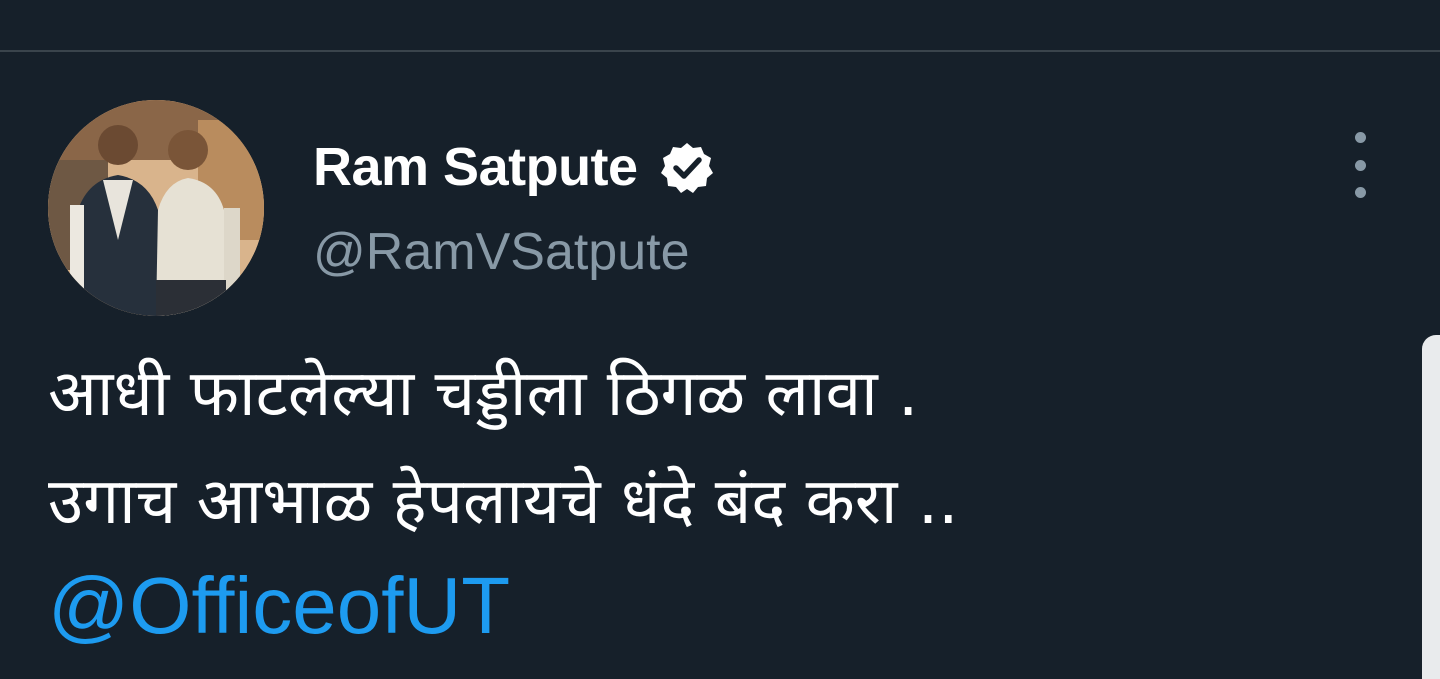 The image size is (1440, 679). I want to click on author-handle: @RamVSatpute, so click(501, 252).